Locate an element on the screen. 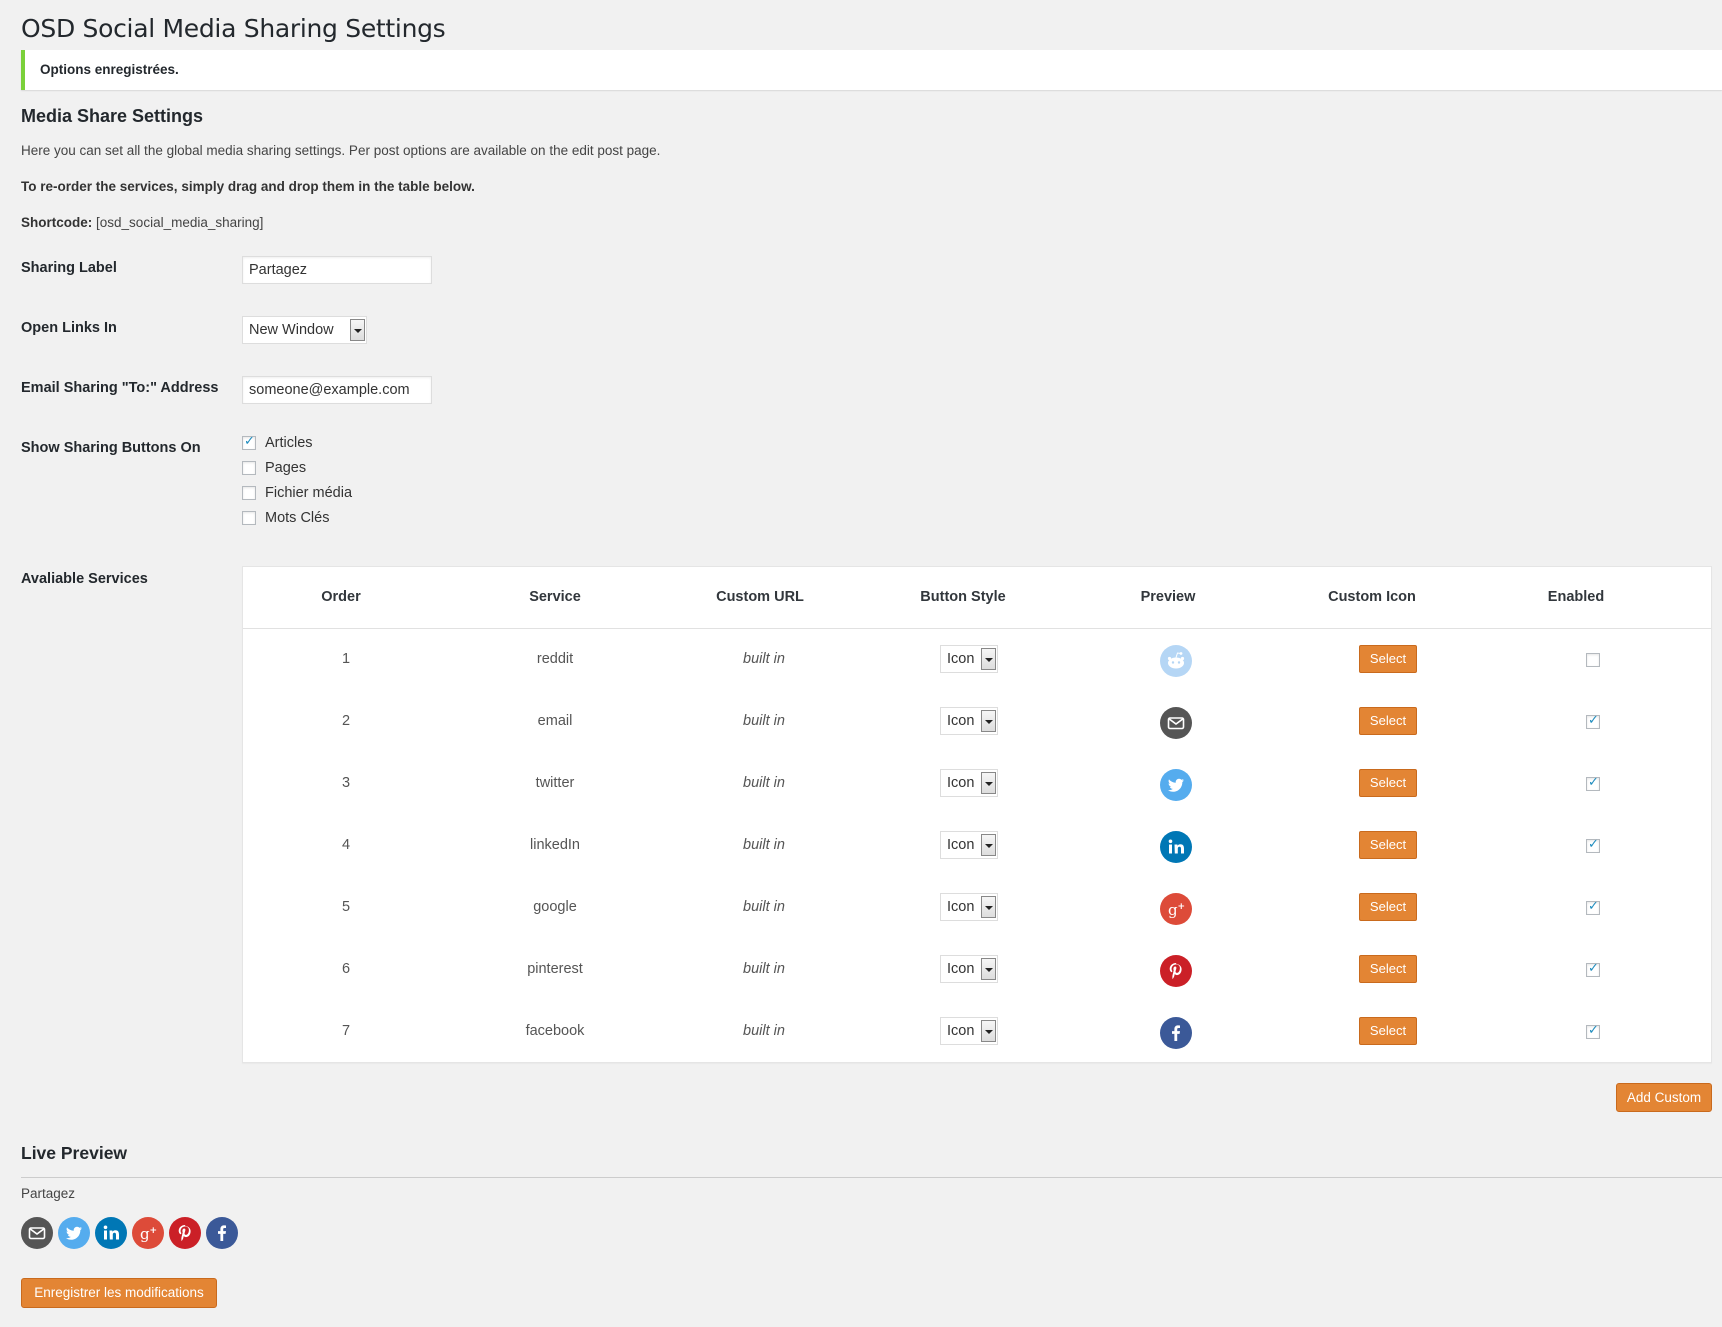  table-row: 3 twitter built in Icon Select is located at coordinates (977, 784).